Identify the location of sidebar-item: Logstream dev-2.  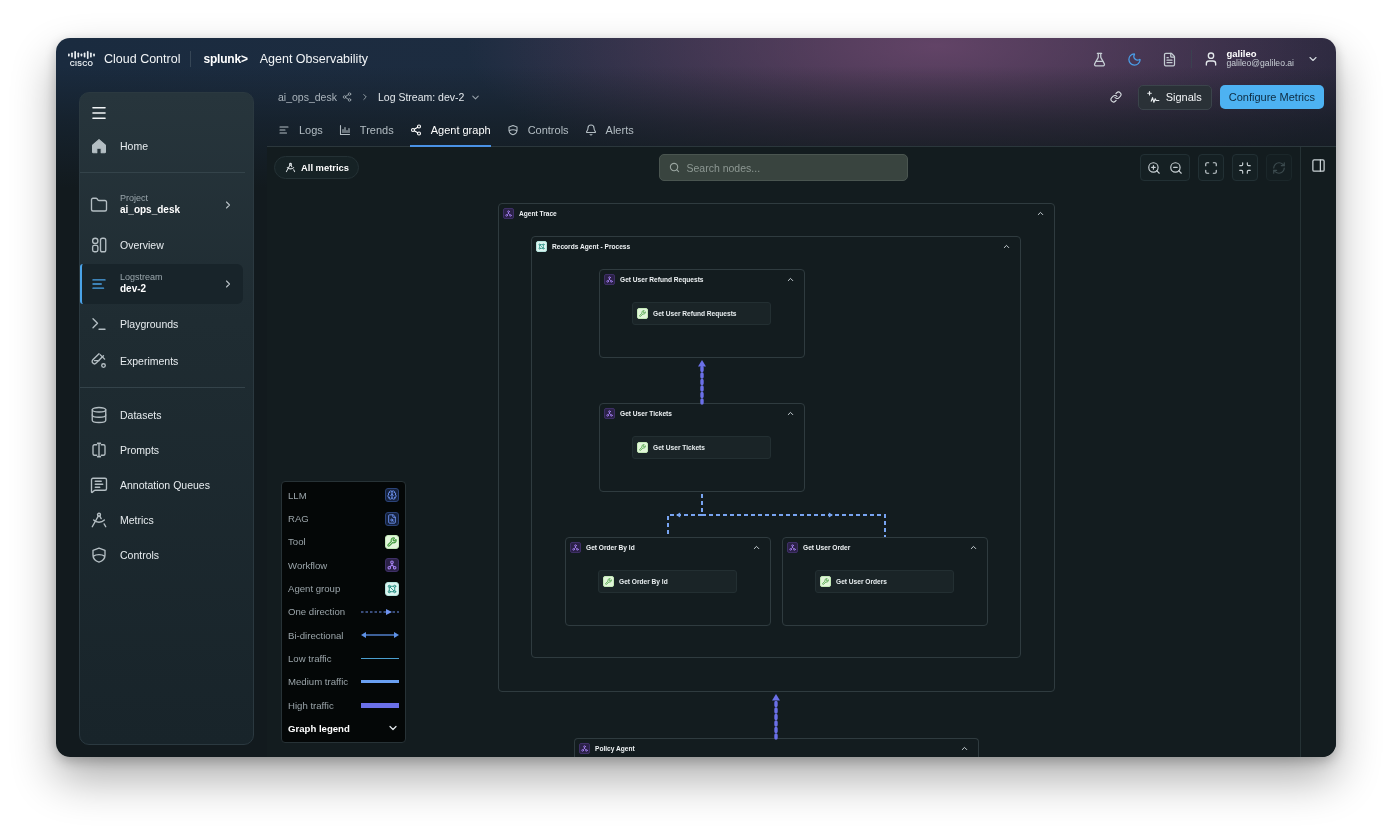
(161, 284).